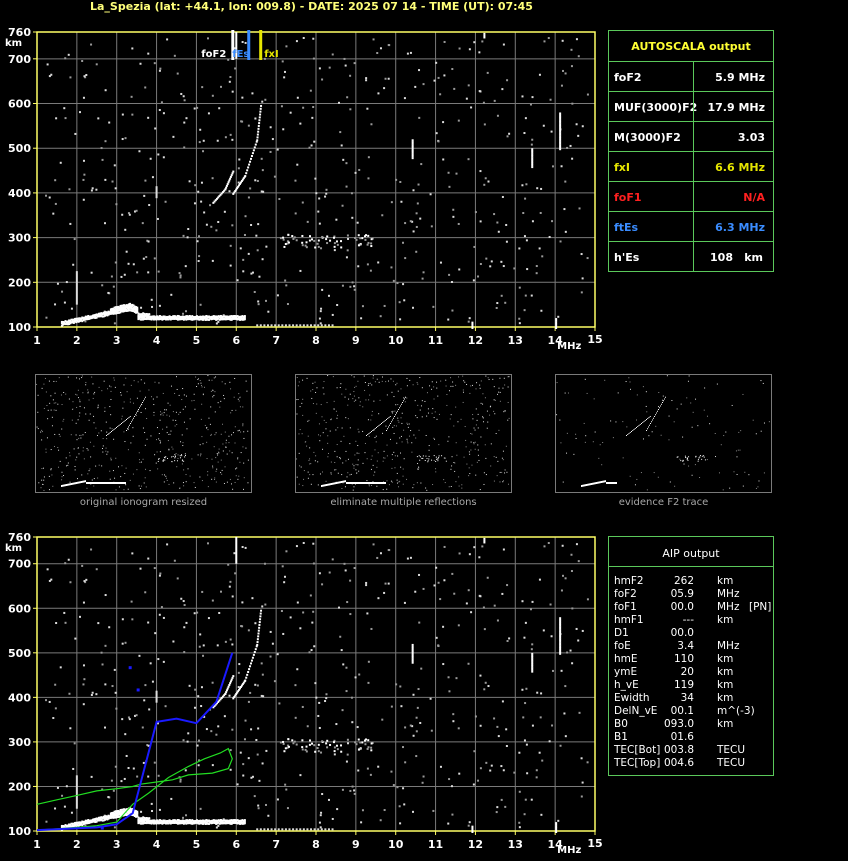  I want to click on top-spread-f, so click(333, 237).